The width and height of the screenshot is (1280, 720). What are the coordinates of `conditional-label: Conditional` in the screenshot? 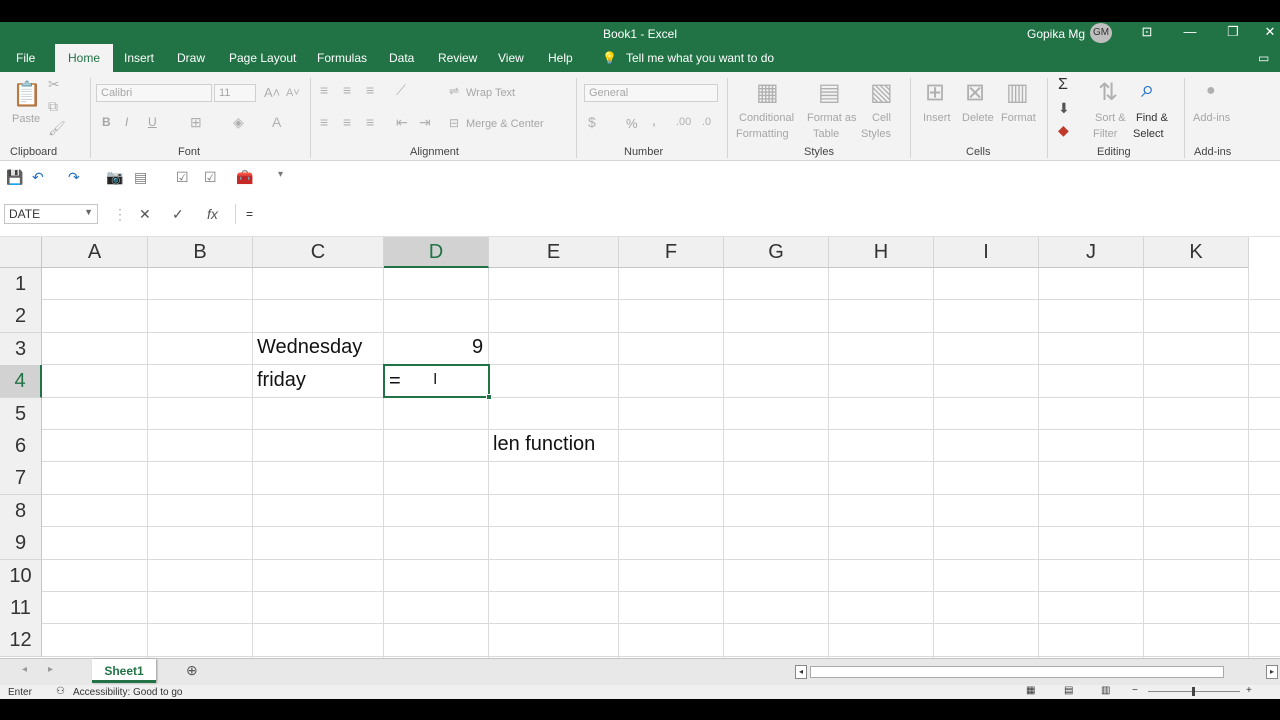 It's located at (766, 118).